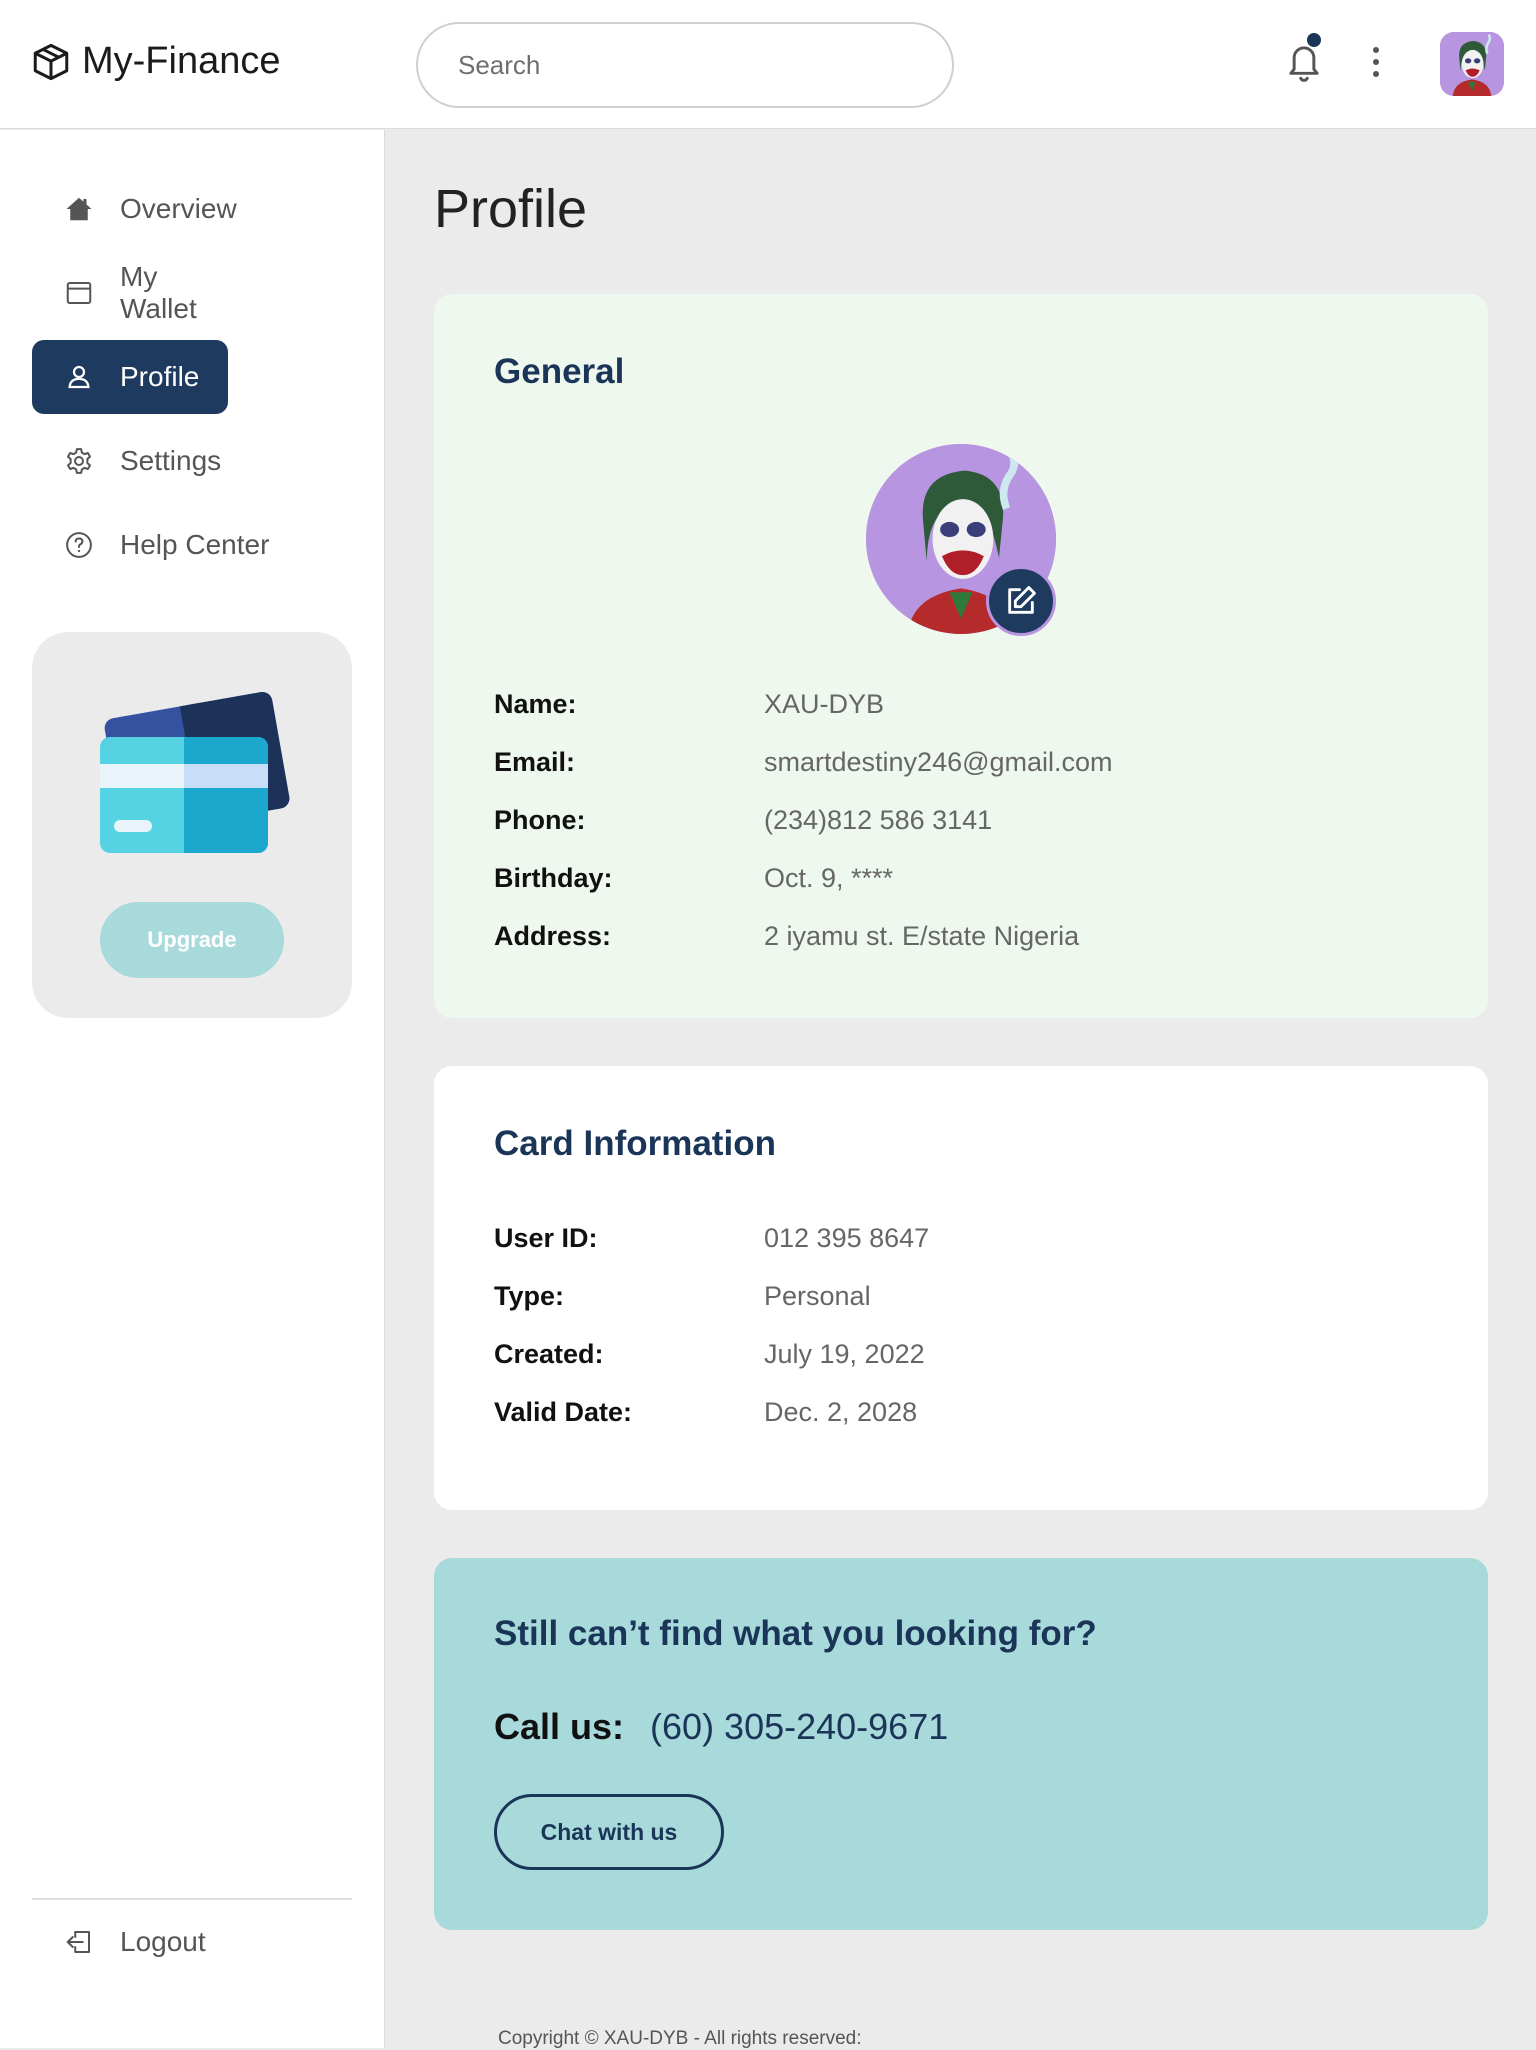  Describe the element at coordinates (685, 65) in the screenshot. I see `search-input` at that location.